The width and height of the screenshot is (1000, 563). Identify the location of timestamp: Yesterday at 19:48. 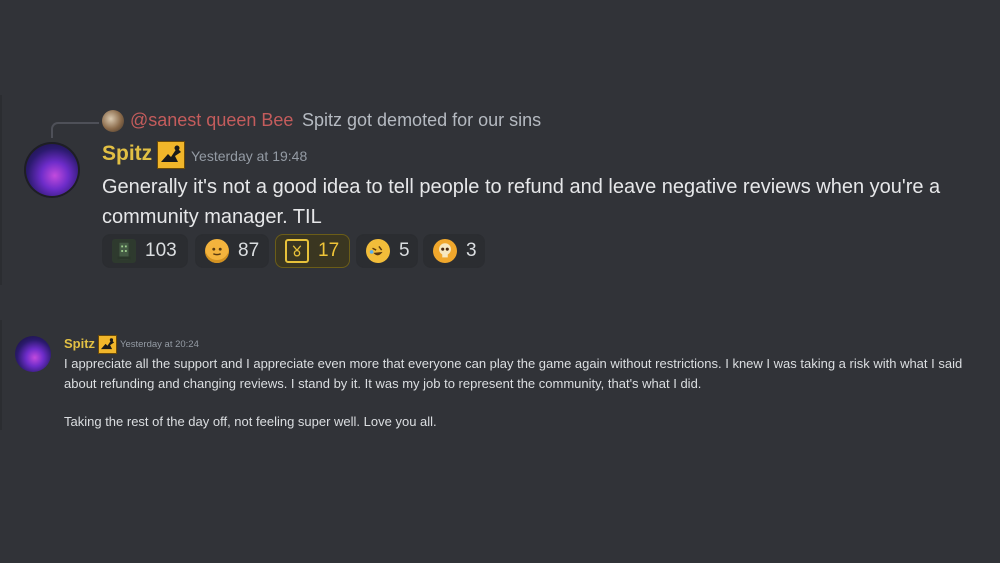
(249, 156).